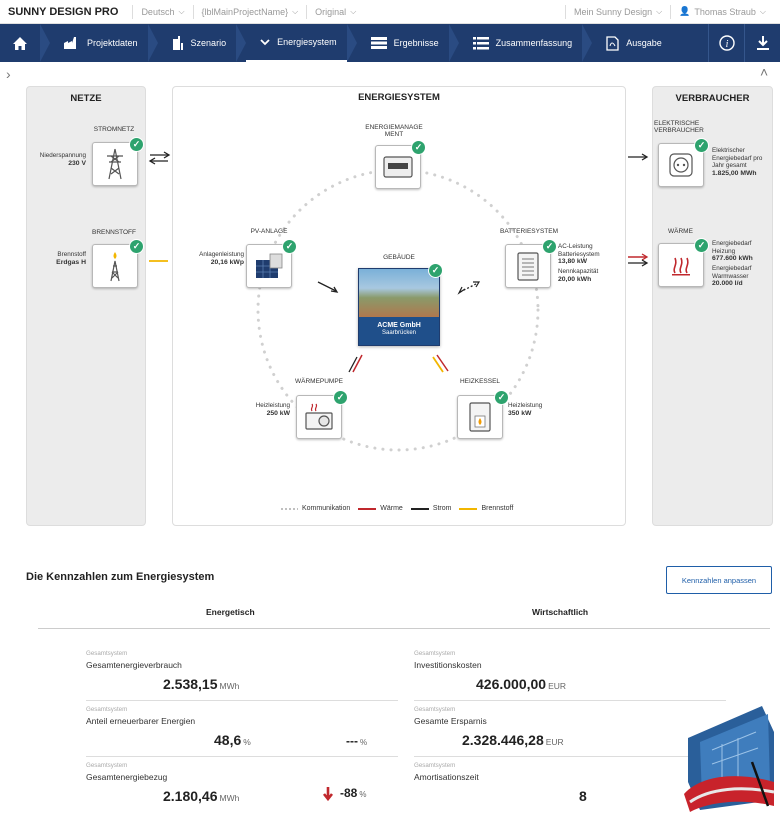 This screenshot has width=780, height=816. Describe the element at coordinates (438, 364) in the screenshot. I see `boiler-fuel-line` at that location.